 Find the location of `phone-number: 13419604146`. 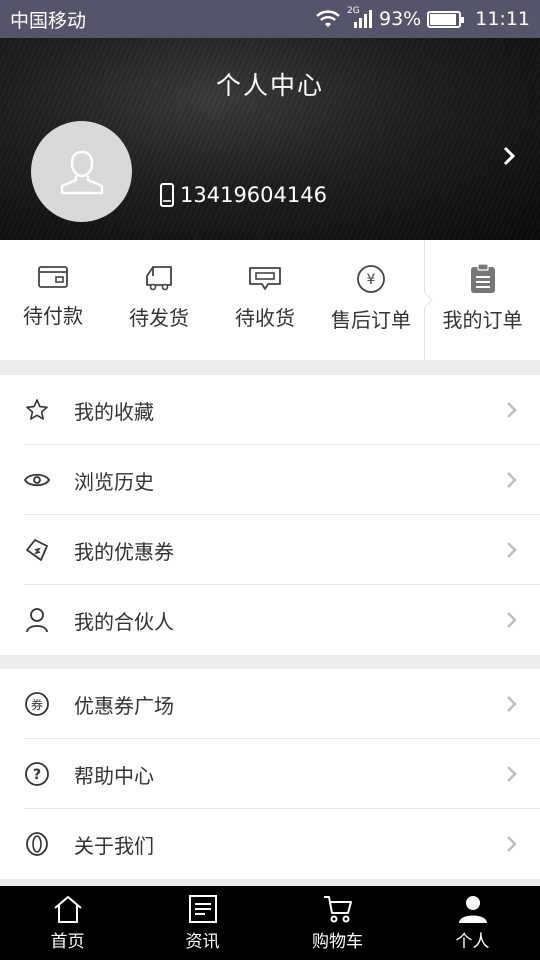

phone-number: 13419604146 is located at coordinates (253, 195).